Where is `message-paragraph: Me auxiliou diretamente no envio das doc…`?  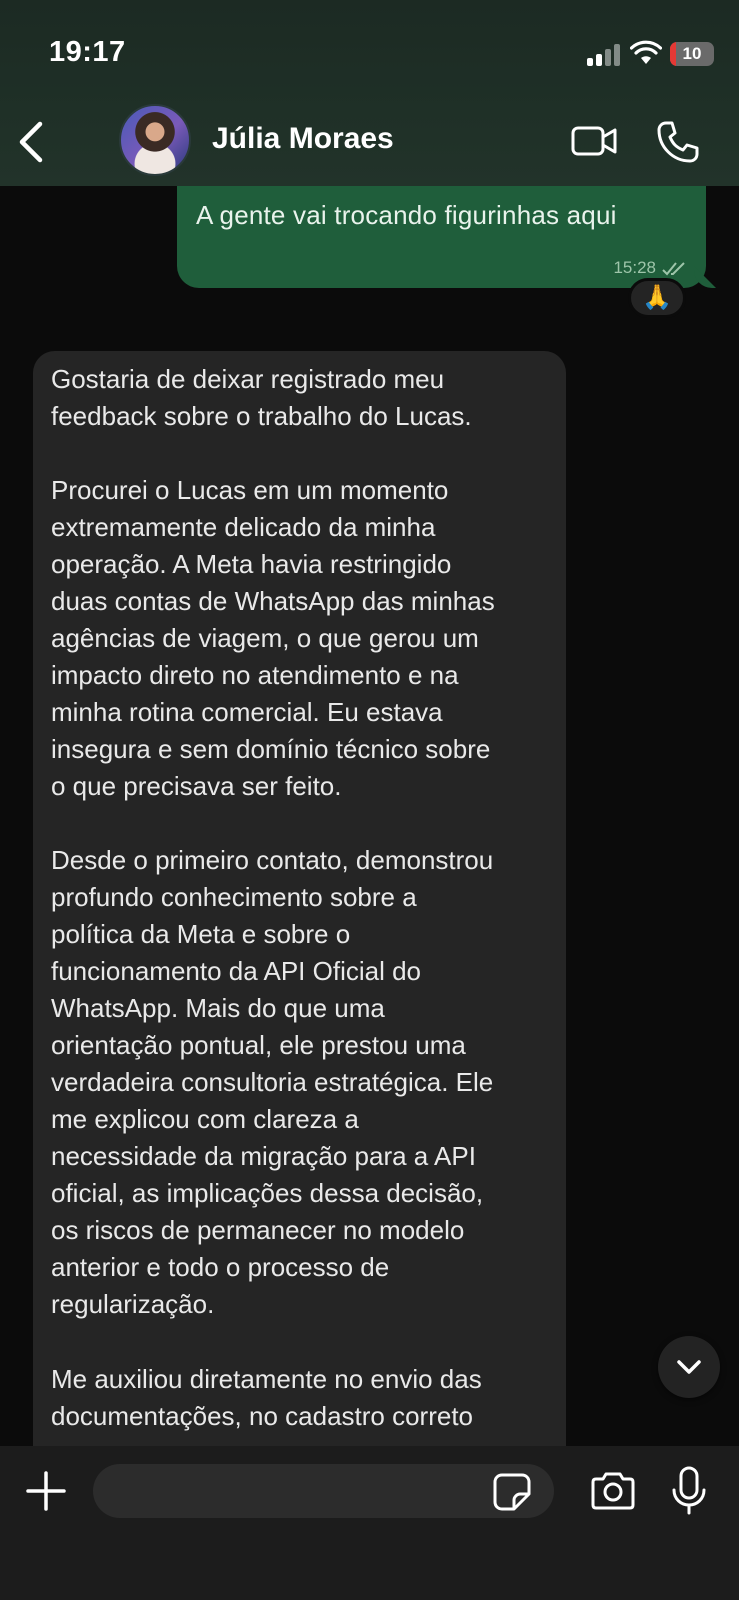
message-paragraph: Me auxiliou diretamente no envio das doc… is located at coordinates (266, 1397).